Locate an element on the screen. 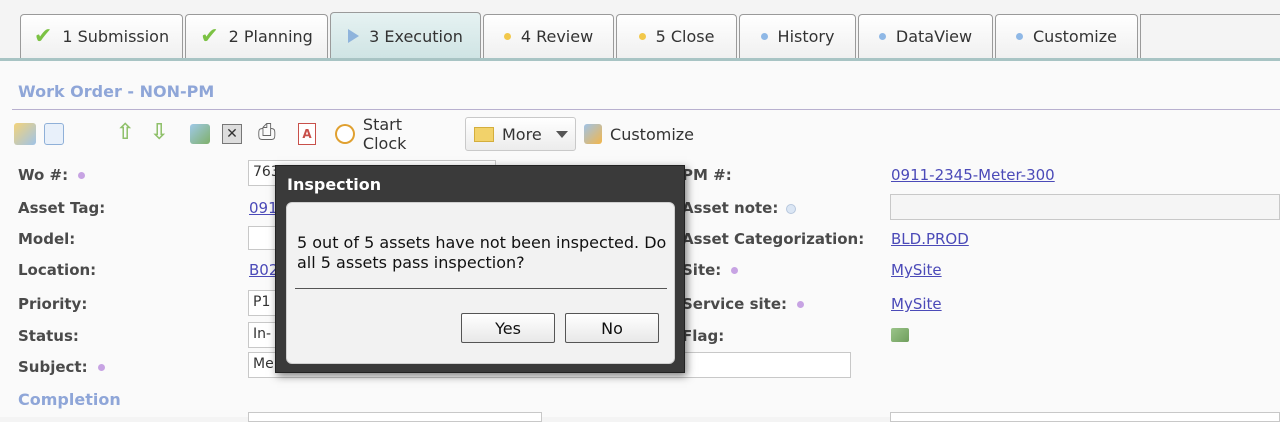  more-label: More is located at coordinates (522, 134).